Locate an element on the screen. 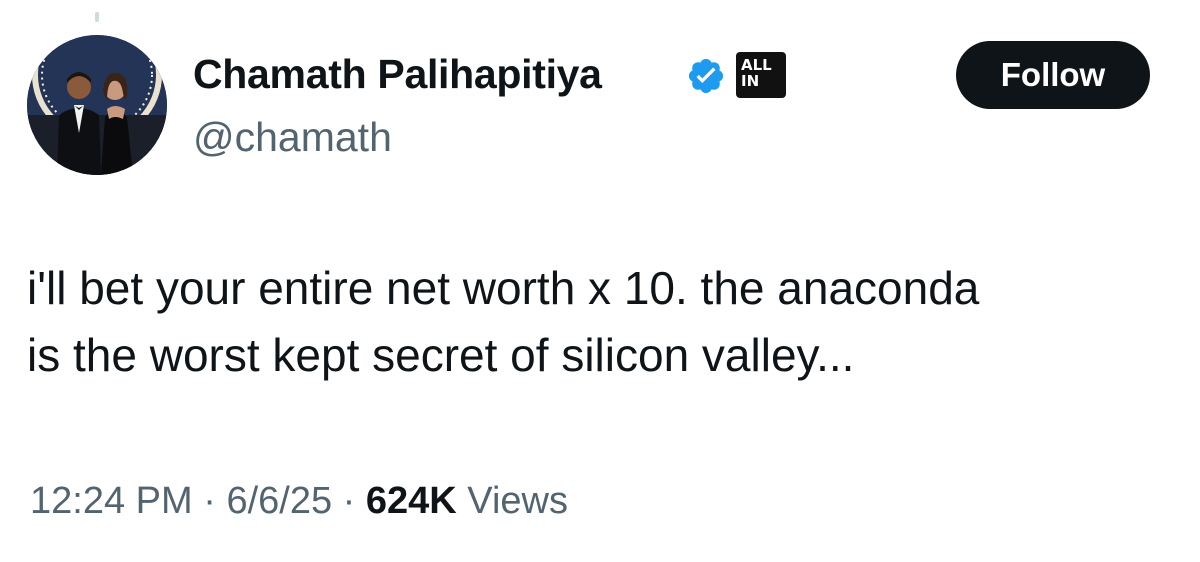 The height and width of the screenshot is (562, 1200). follow-button: Follow is located at coordinates (1053, 75).